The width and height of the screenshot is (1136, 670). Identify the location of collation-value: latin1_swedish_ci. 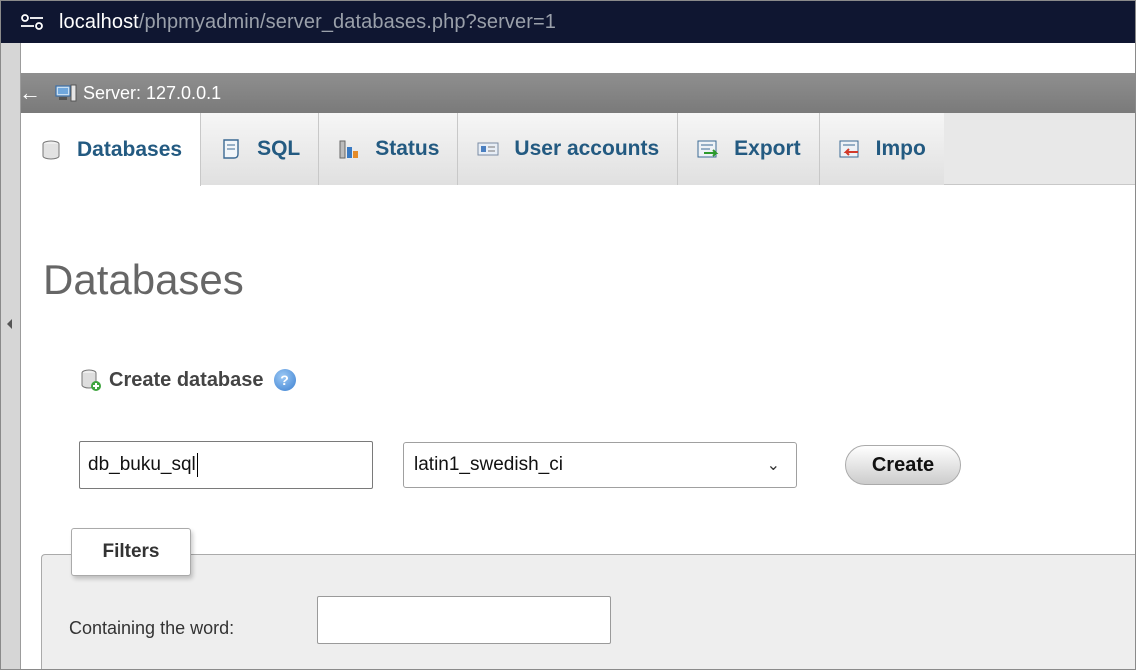
(488, 464).